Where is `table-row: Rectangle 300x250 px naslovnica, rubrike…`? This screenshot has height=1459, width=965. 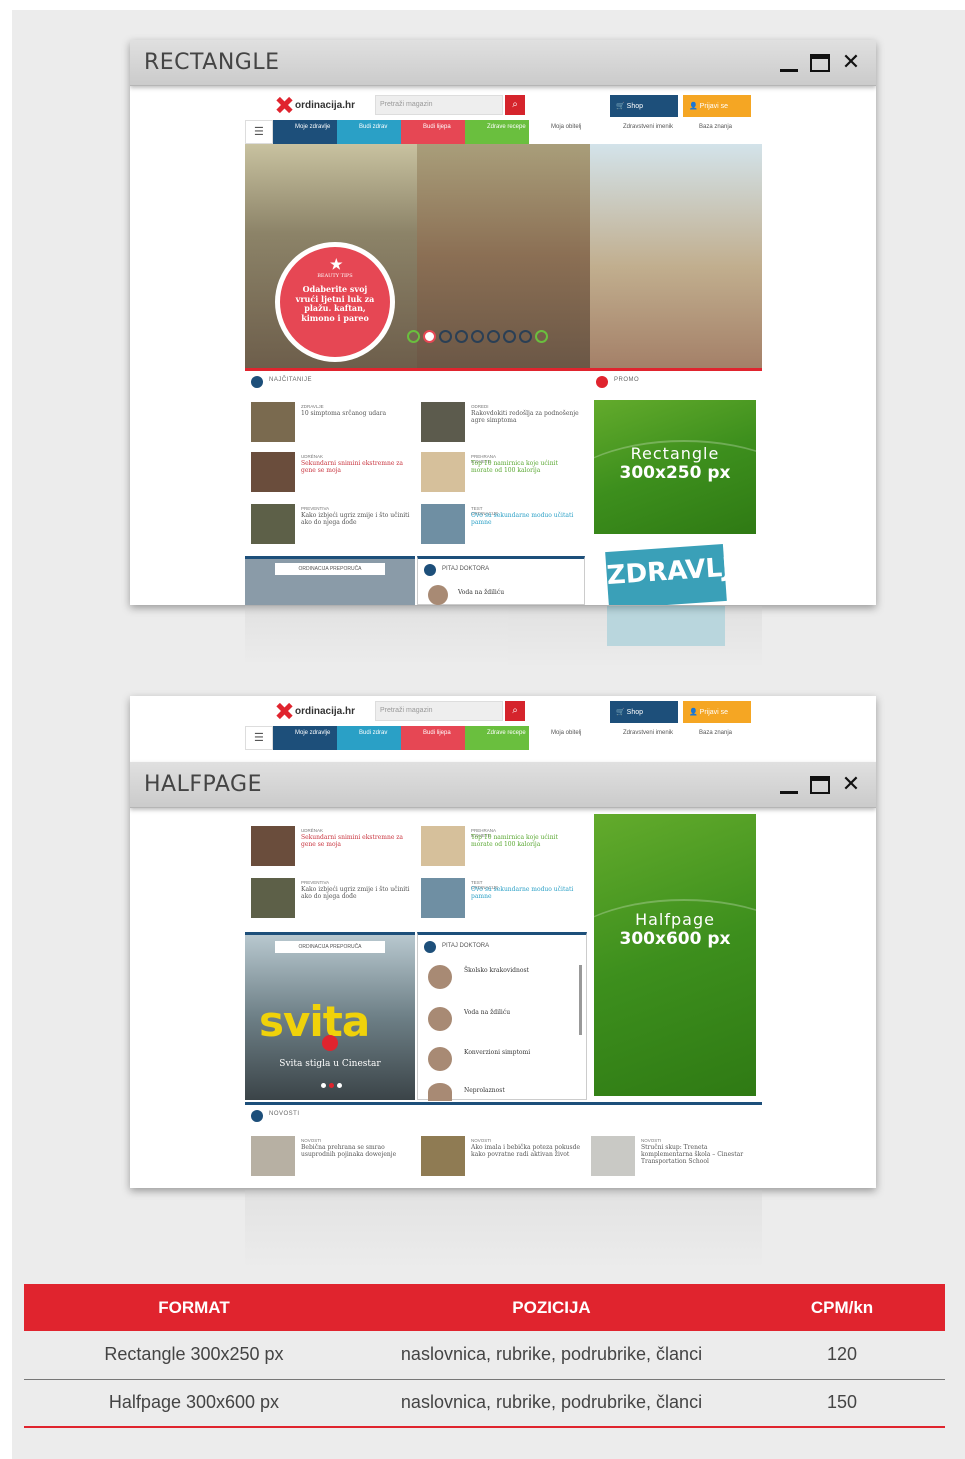
table-row: Rectangle 300x250 px naslovnica, rubrike… is located at coordinates (484, 1355).